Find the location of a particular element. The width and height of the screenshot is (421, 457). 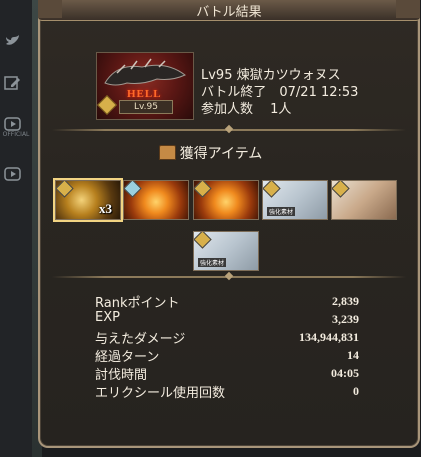

panel-header: バトル結果 is located at coordinates (229, 10).